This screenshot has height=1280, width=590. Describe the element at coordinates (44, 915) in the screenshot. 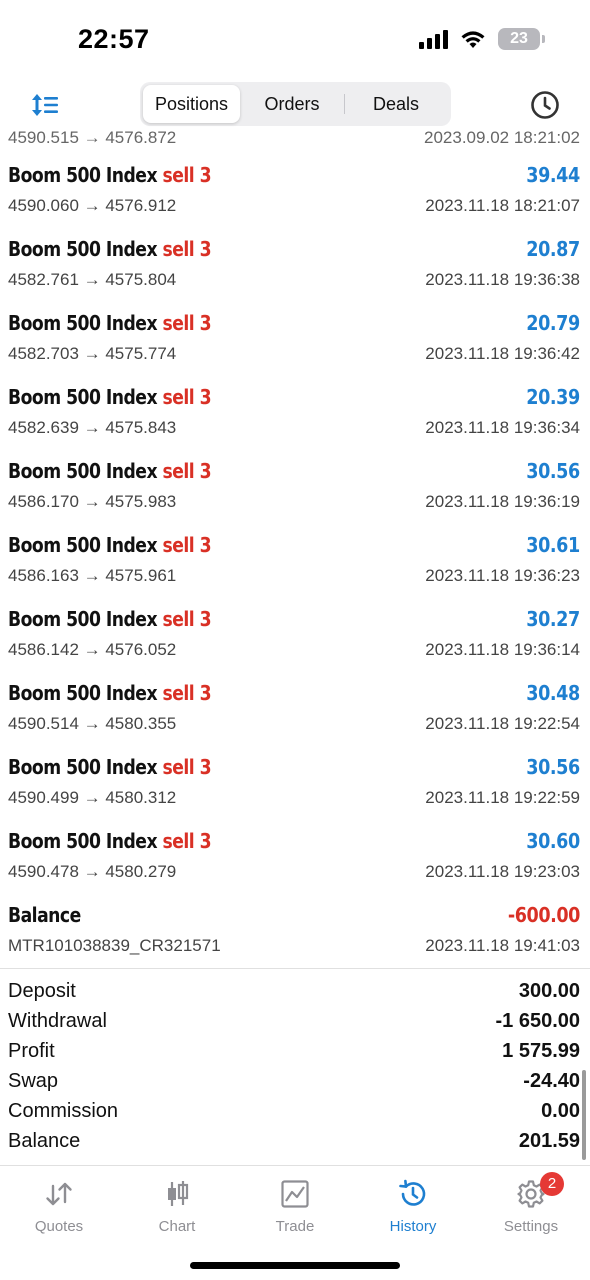

I see `balance-title: Balance` at that location.